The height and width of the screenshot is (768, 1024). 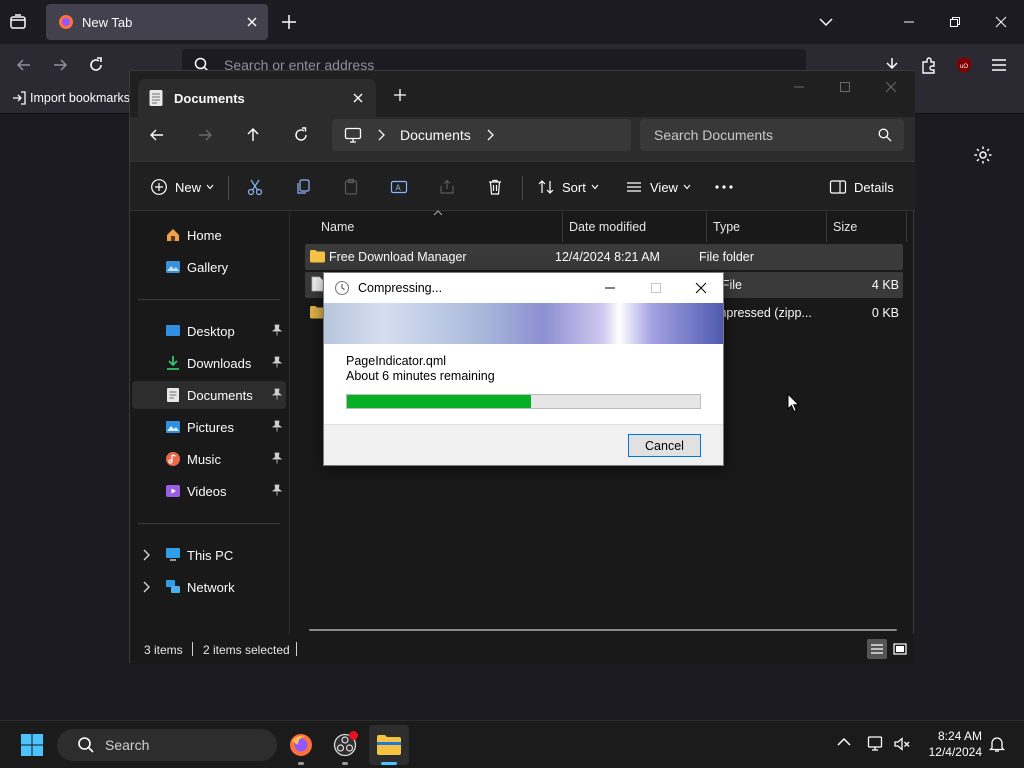 What do you see at coordinates (983, 155) in the screenshot?
I see `settings-gear-icon` at bounding box center [983, 155].